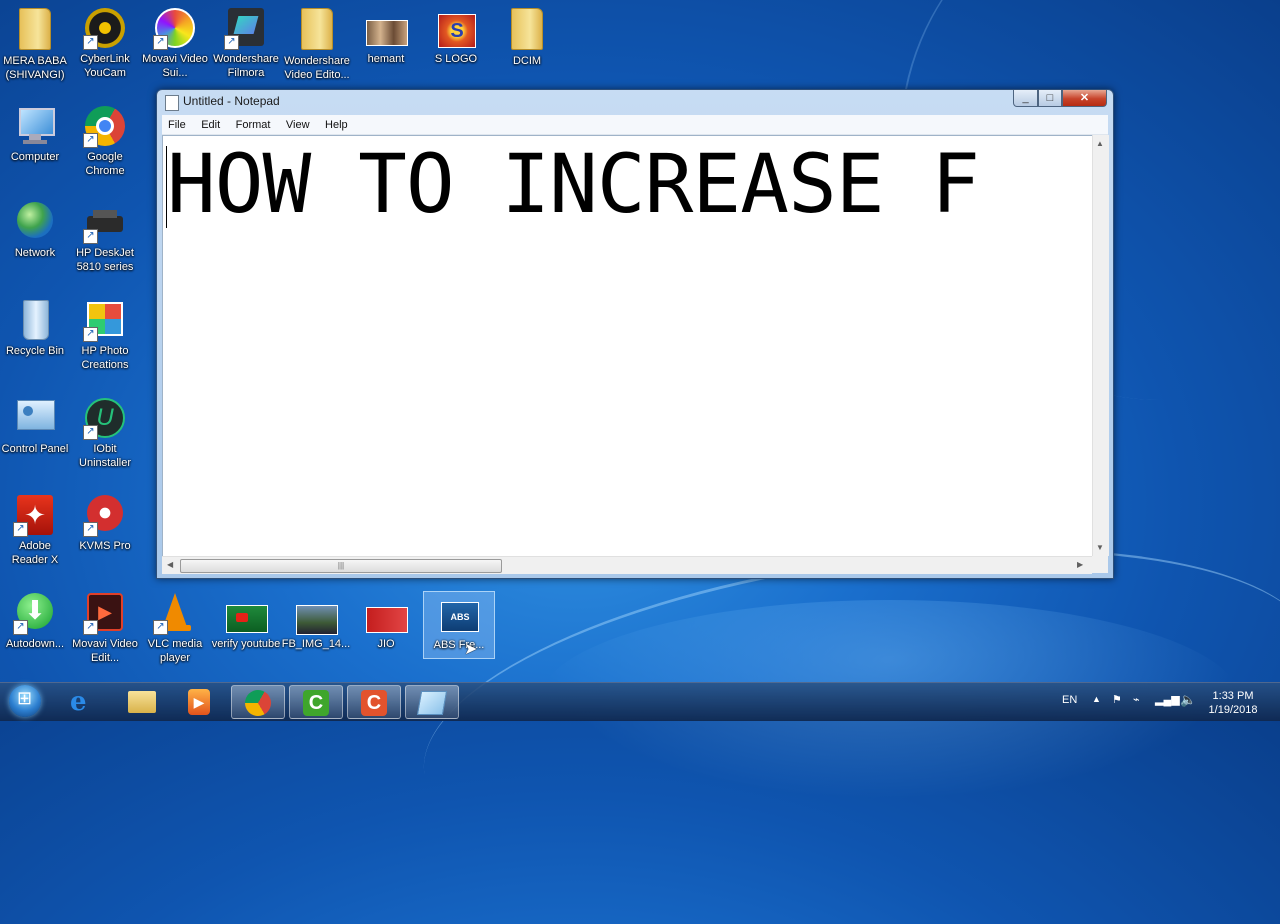 The width and height of the screenshot is (1280, 924). I want to click on taskbar-notepad, so click(432, 702).